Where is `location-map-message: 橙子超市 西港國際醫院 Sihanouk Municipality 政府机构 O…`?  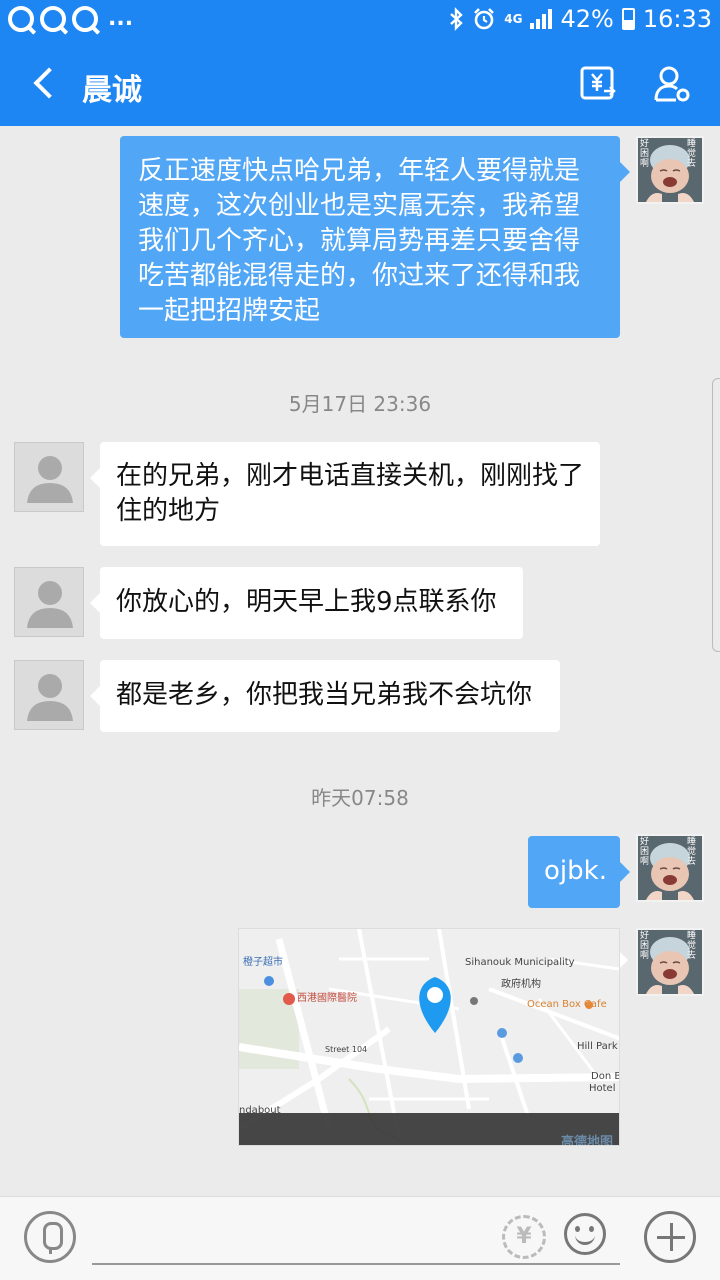 location-map-message: 橙子超市 西港國際醫院 Sihanouk Municipality 政府机构 O… is located at coordinates (429, 1037).